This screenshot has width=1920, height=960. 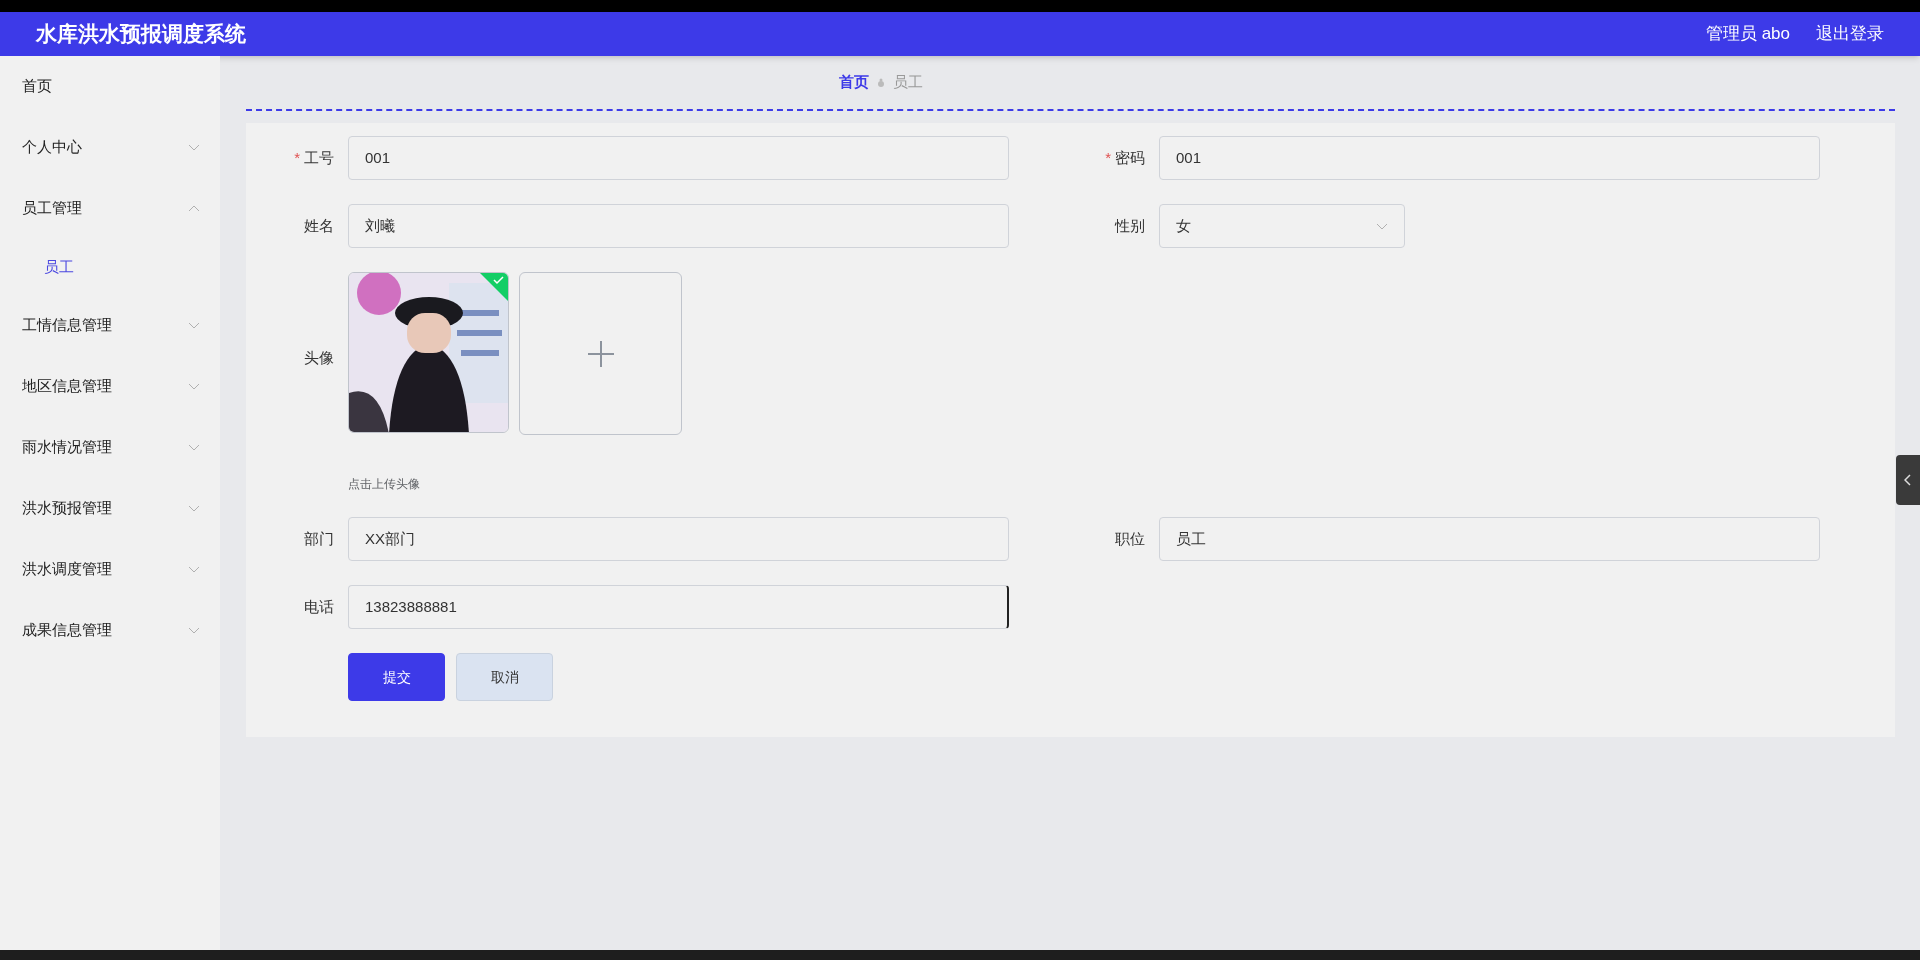 I want to click on field-label: 密码, so click(x=1130, y=157).